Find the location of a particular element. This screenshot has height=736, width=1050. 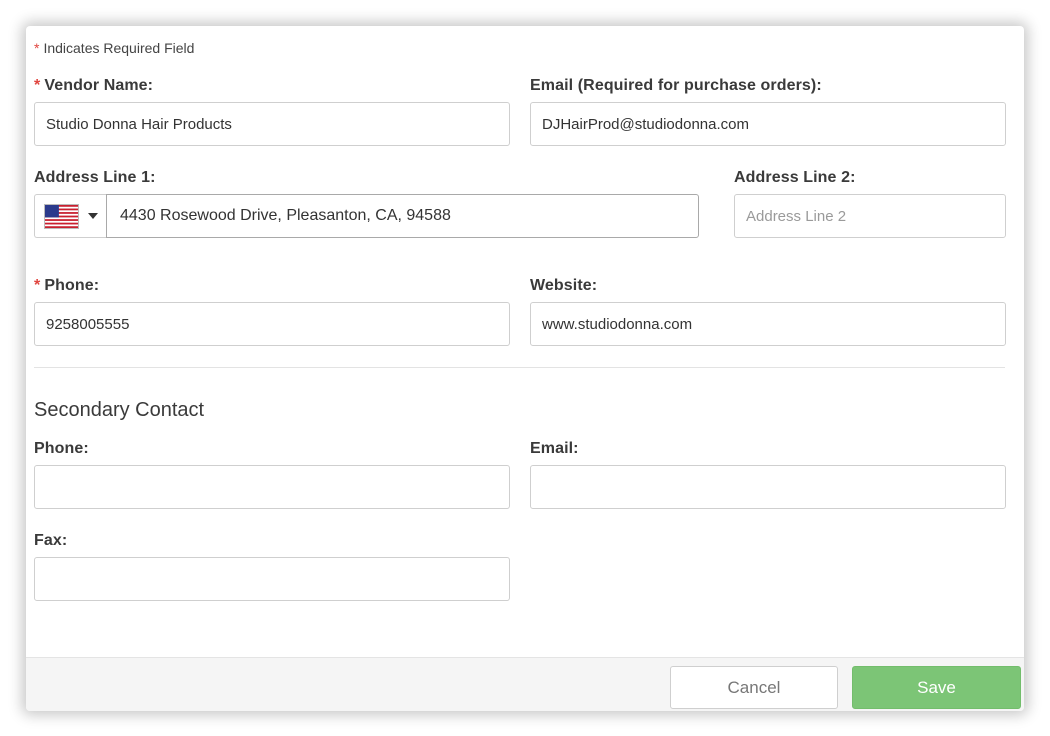

secondary-phone-label: Phone: is located at coordinates (61, 448).